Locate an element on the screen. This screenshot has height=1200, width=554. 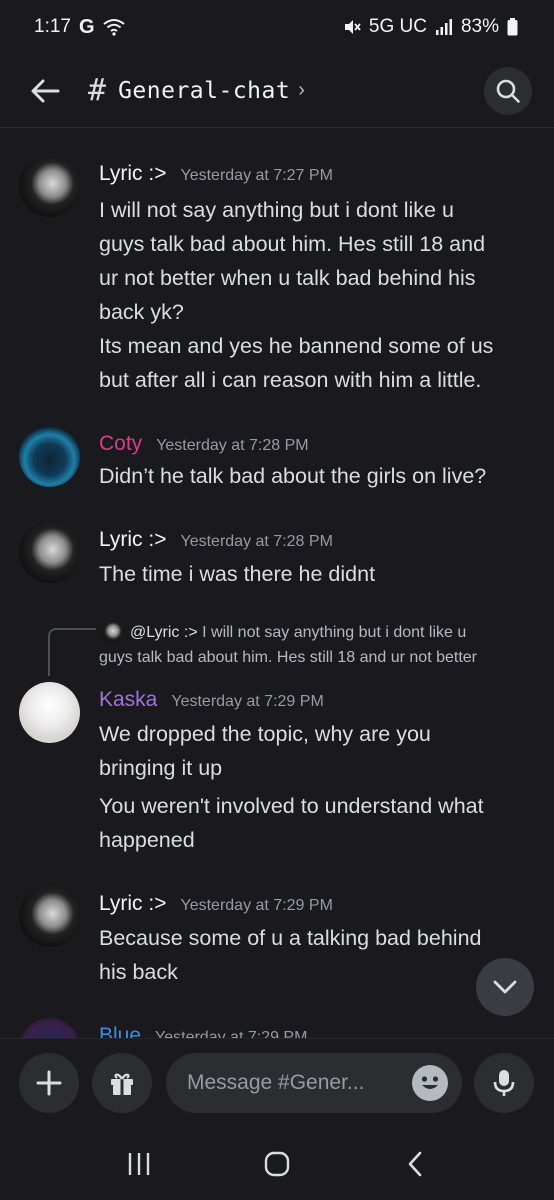
signal-icon is located at coordinates (443, 27).